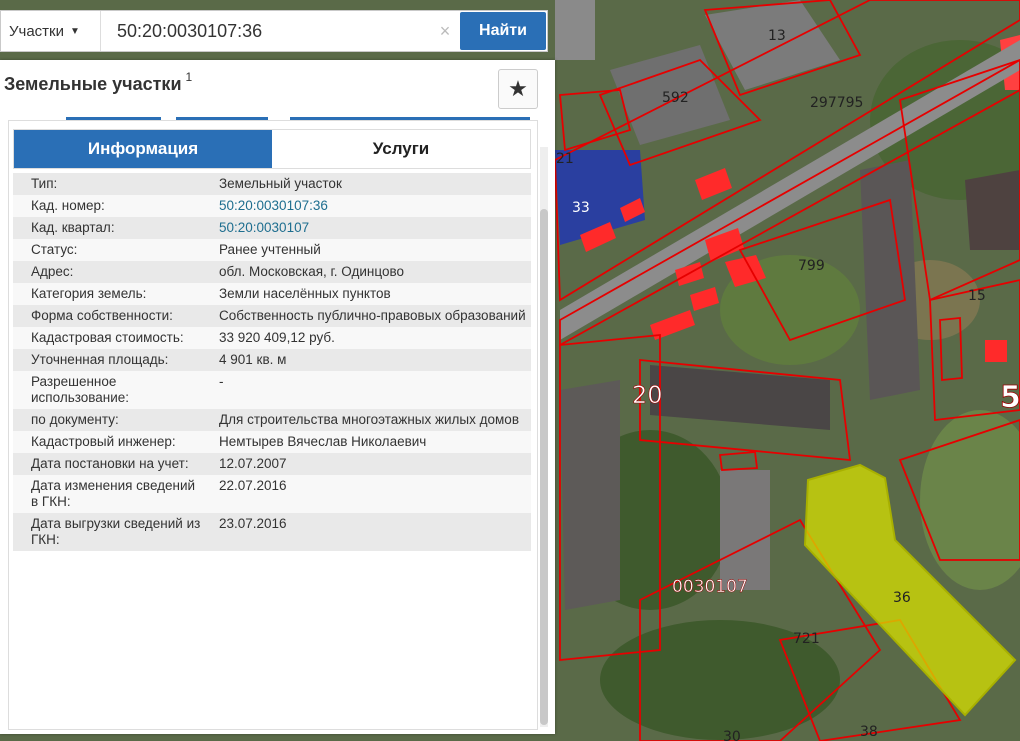 The height and width of the screenshot is (741, 1020). I want to click on attribute-value-link: 50:20:0030107:36, so click(366, 206).